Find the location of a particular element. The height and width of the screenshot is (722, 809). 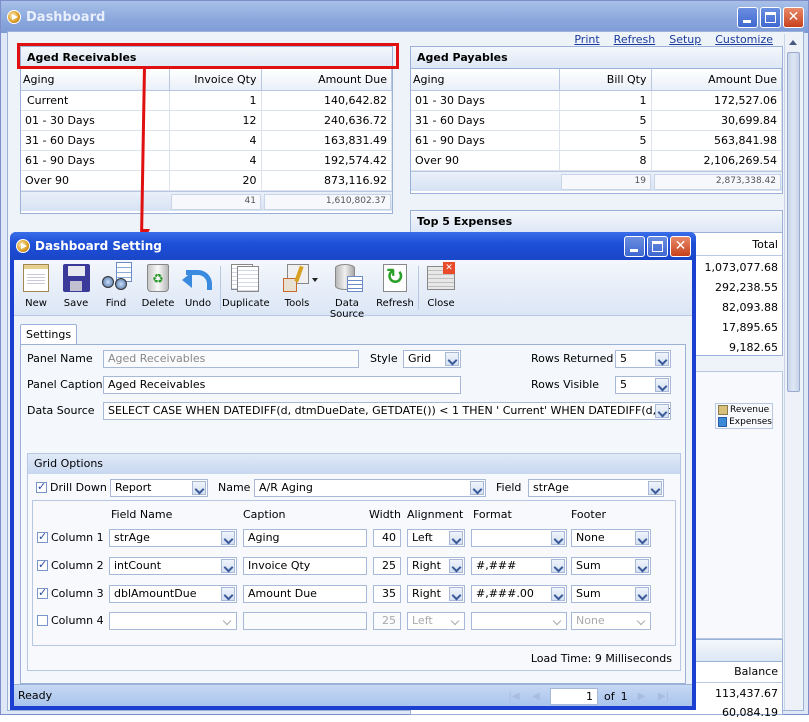

column-2-alignment-select: Right is located at coordinates (436, 566).